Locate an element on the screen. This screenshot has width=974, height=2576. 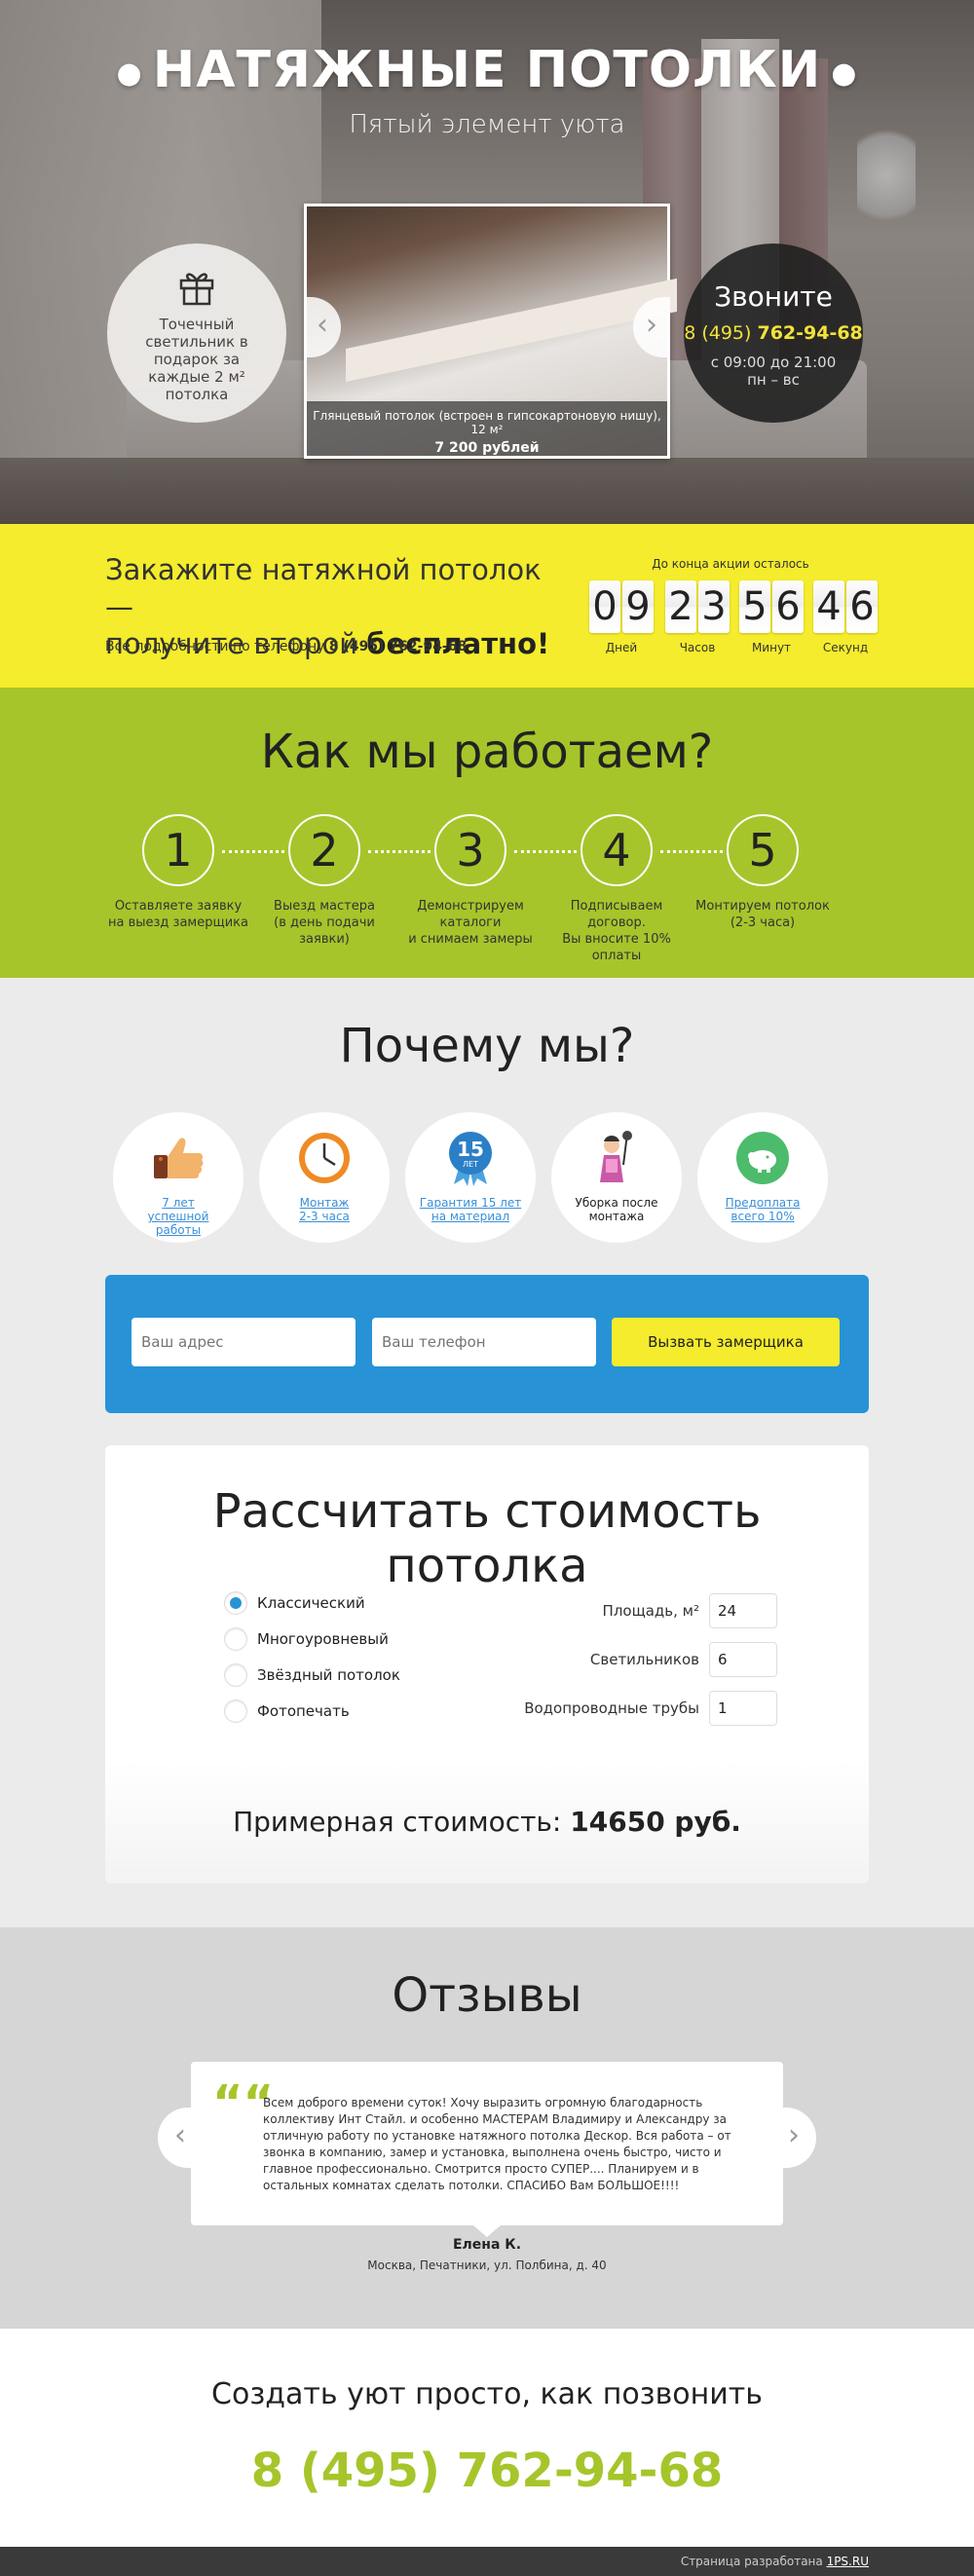
why-item-label: Гарантия 15 лет на материал is located at coordinates (470, 1209).